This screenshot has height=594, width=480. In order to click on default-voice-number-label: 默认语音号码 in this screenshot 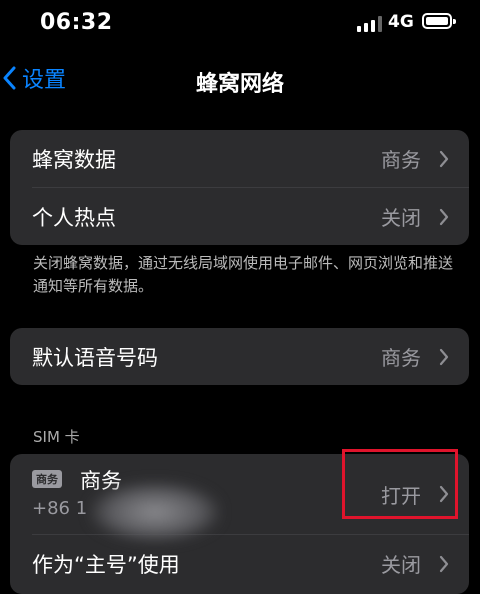, I will do `click(95, 357)`.